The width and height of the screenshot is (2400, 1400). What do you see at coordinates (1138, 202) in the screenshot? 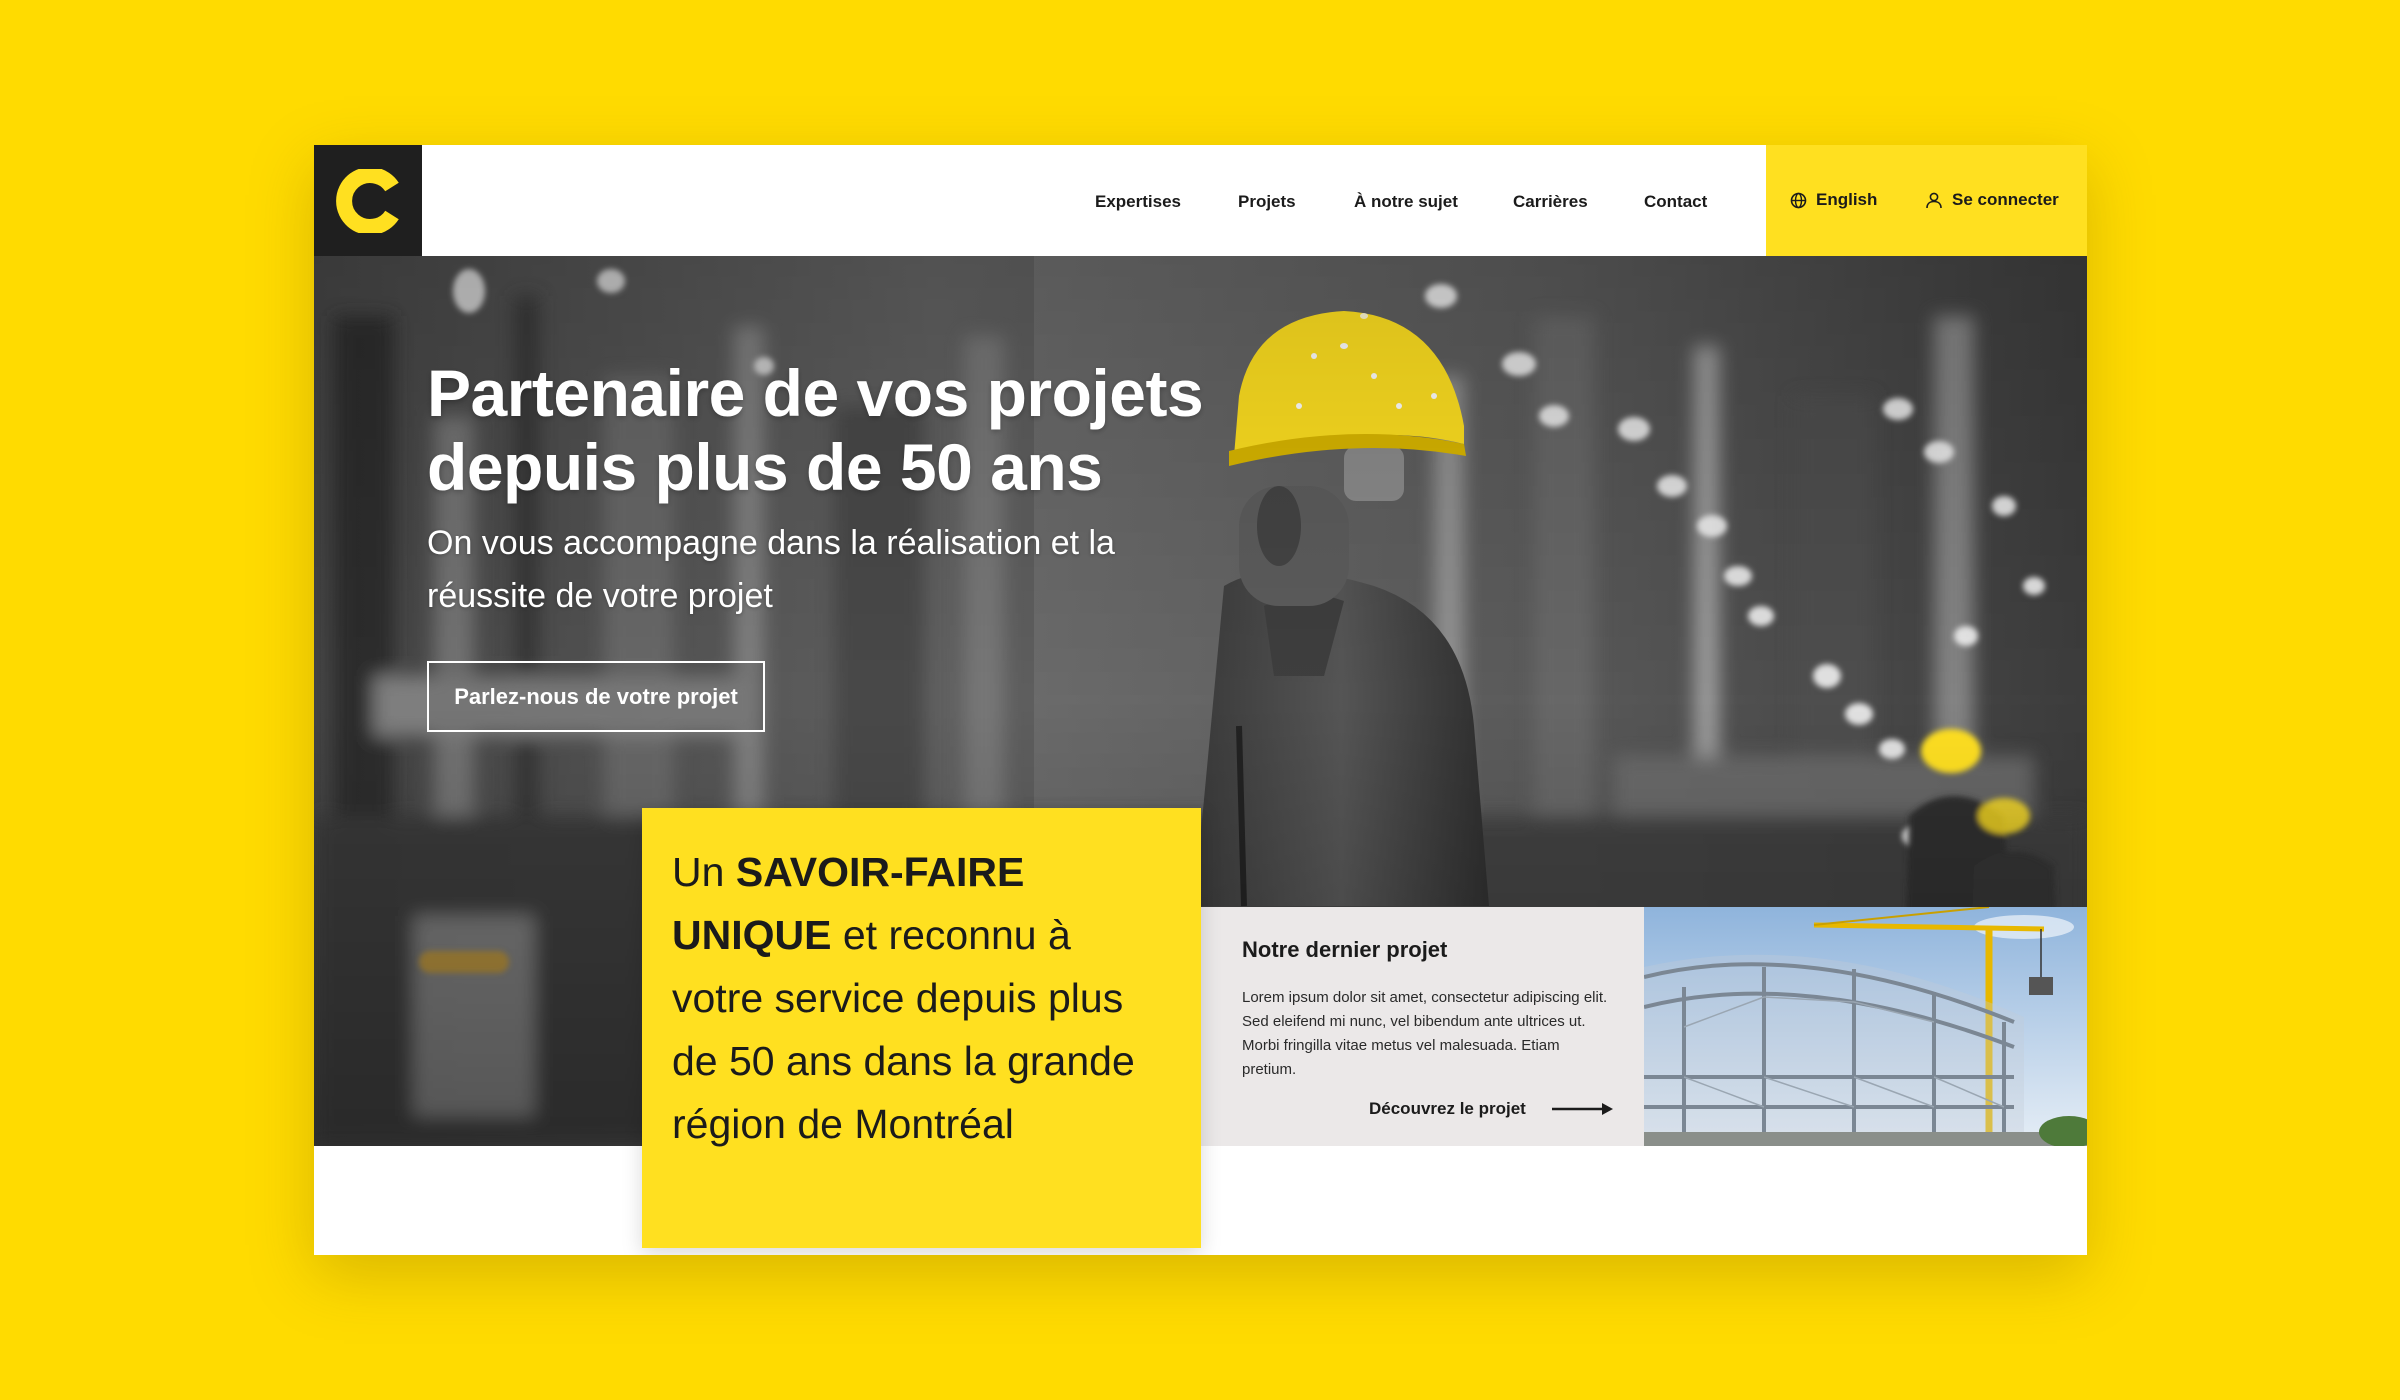
I see `nav-expertises: Expertises` at bounding box center [1138, 202].